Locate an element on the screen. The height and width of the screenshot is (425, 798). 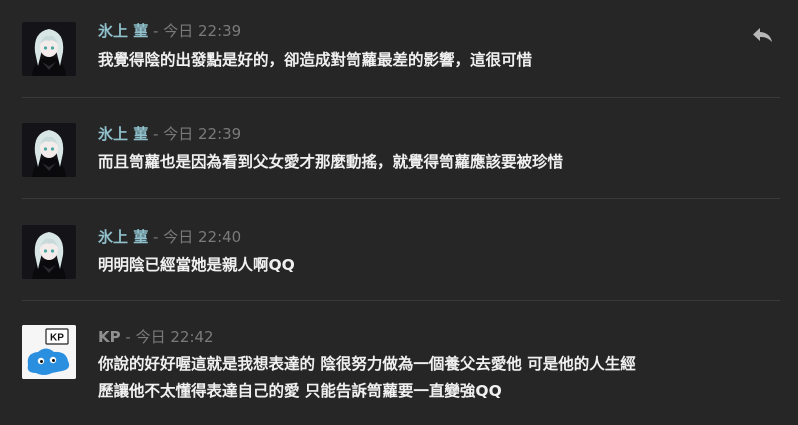
message-line: 我覺得陰的出發點是好的，卻造成對笥蘿最差的影響，這很可惜 is located at coordinates (315, 60).